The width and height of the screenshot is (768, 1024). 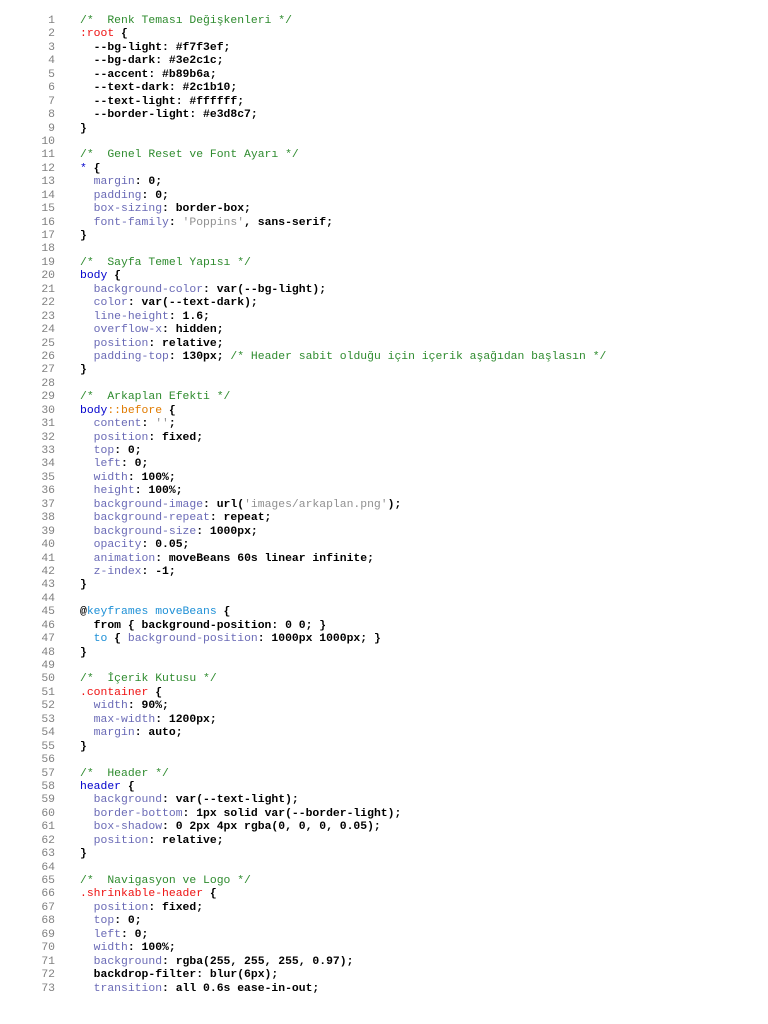 What do you see at coordinates (48, 867) in the screenshot?
I see `line-number: 64` at bounding box center [48, 867].